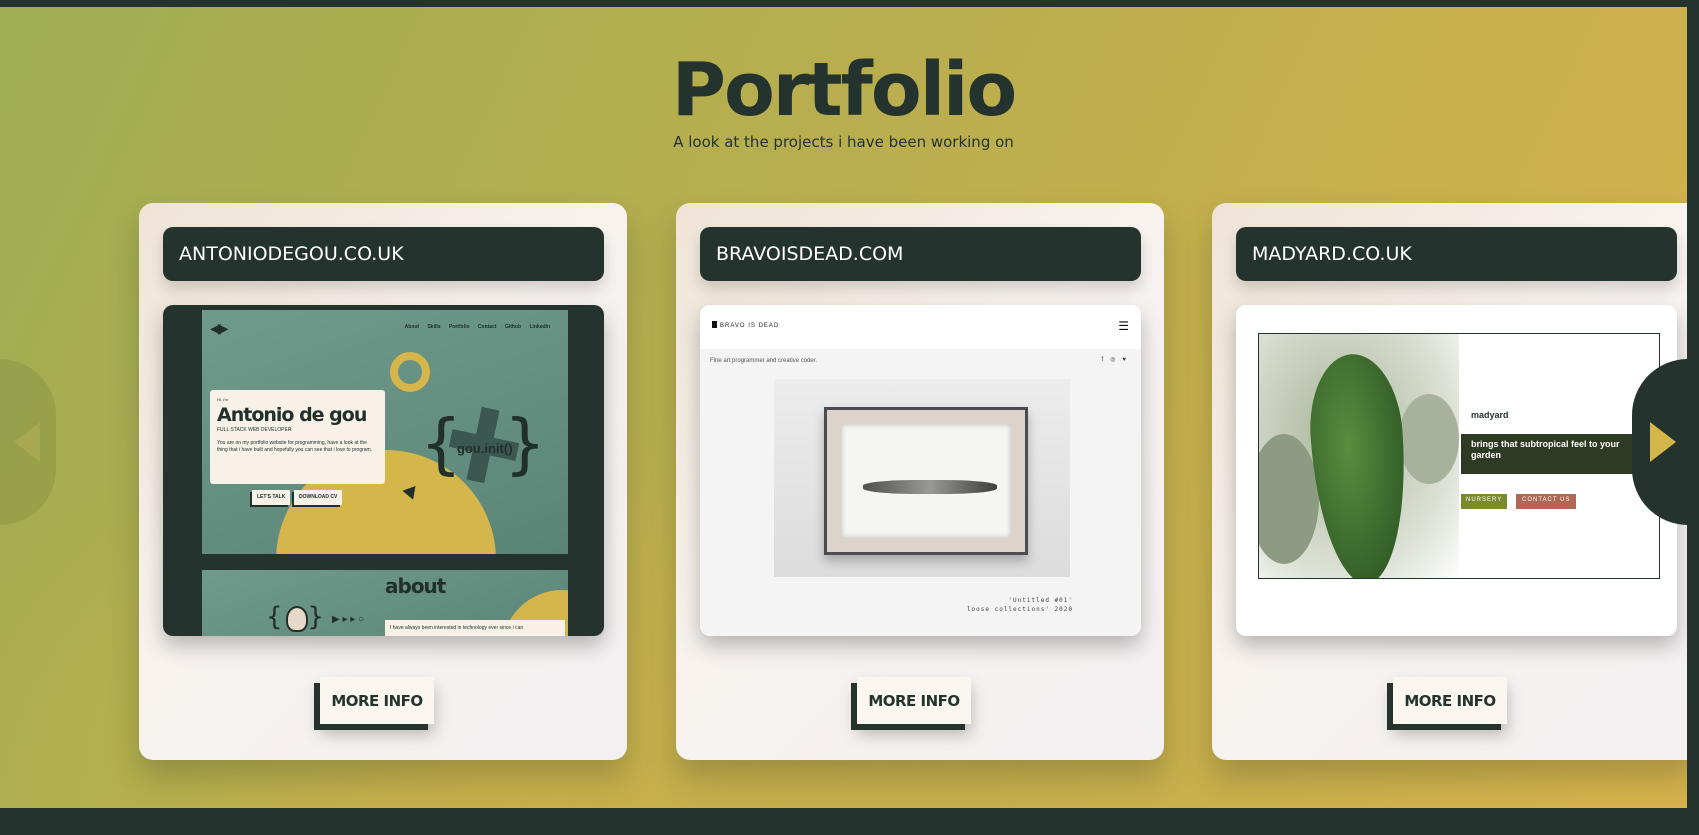  What do you see at coordinates (764, 361) in the screenshot?
I see `preview-tagline: Fine art programmer and creative coder.` at bounding box center [764, 361].